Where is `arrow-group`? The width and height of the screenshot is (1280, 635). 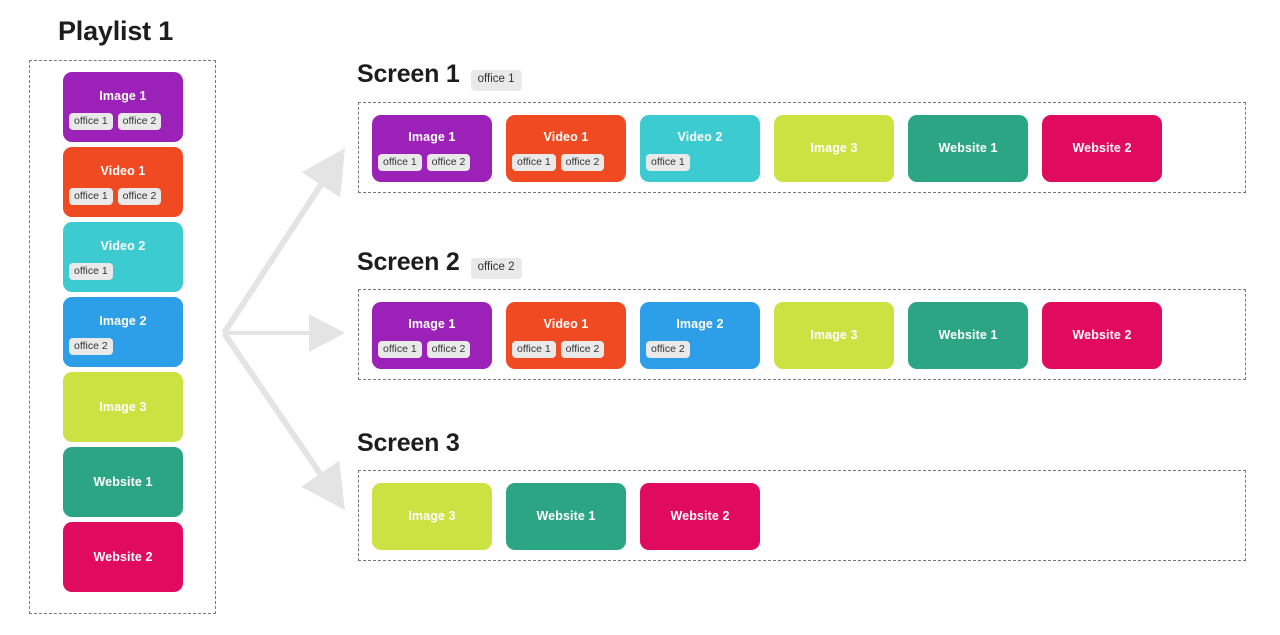 arrow-group is located at coordinates (283, 329).